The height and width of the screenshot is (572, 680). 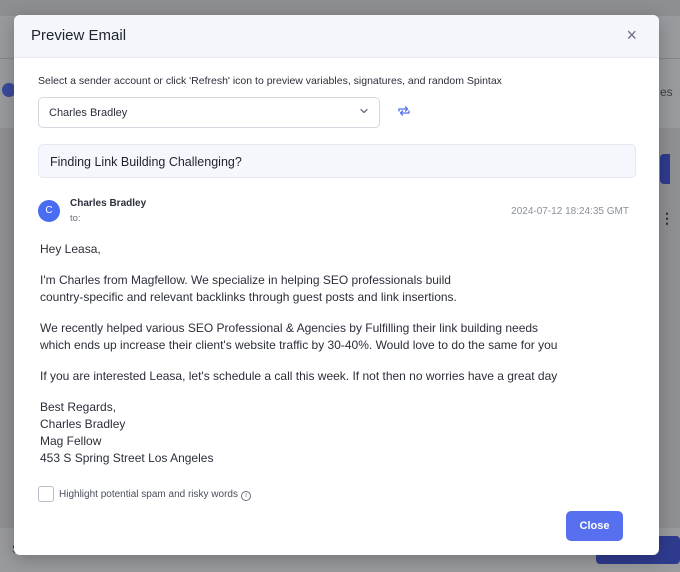 What do you see at coordinates (594, 526) in the screenshot?
I see `close-button: Close` at bounding box center [594, 526].